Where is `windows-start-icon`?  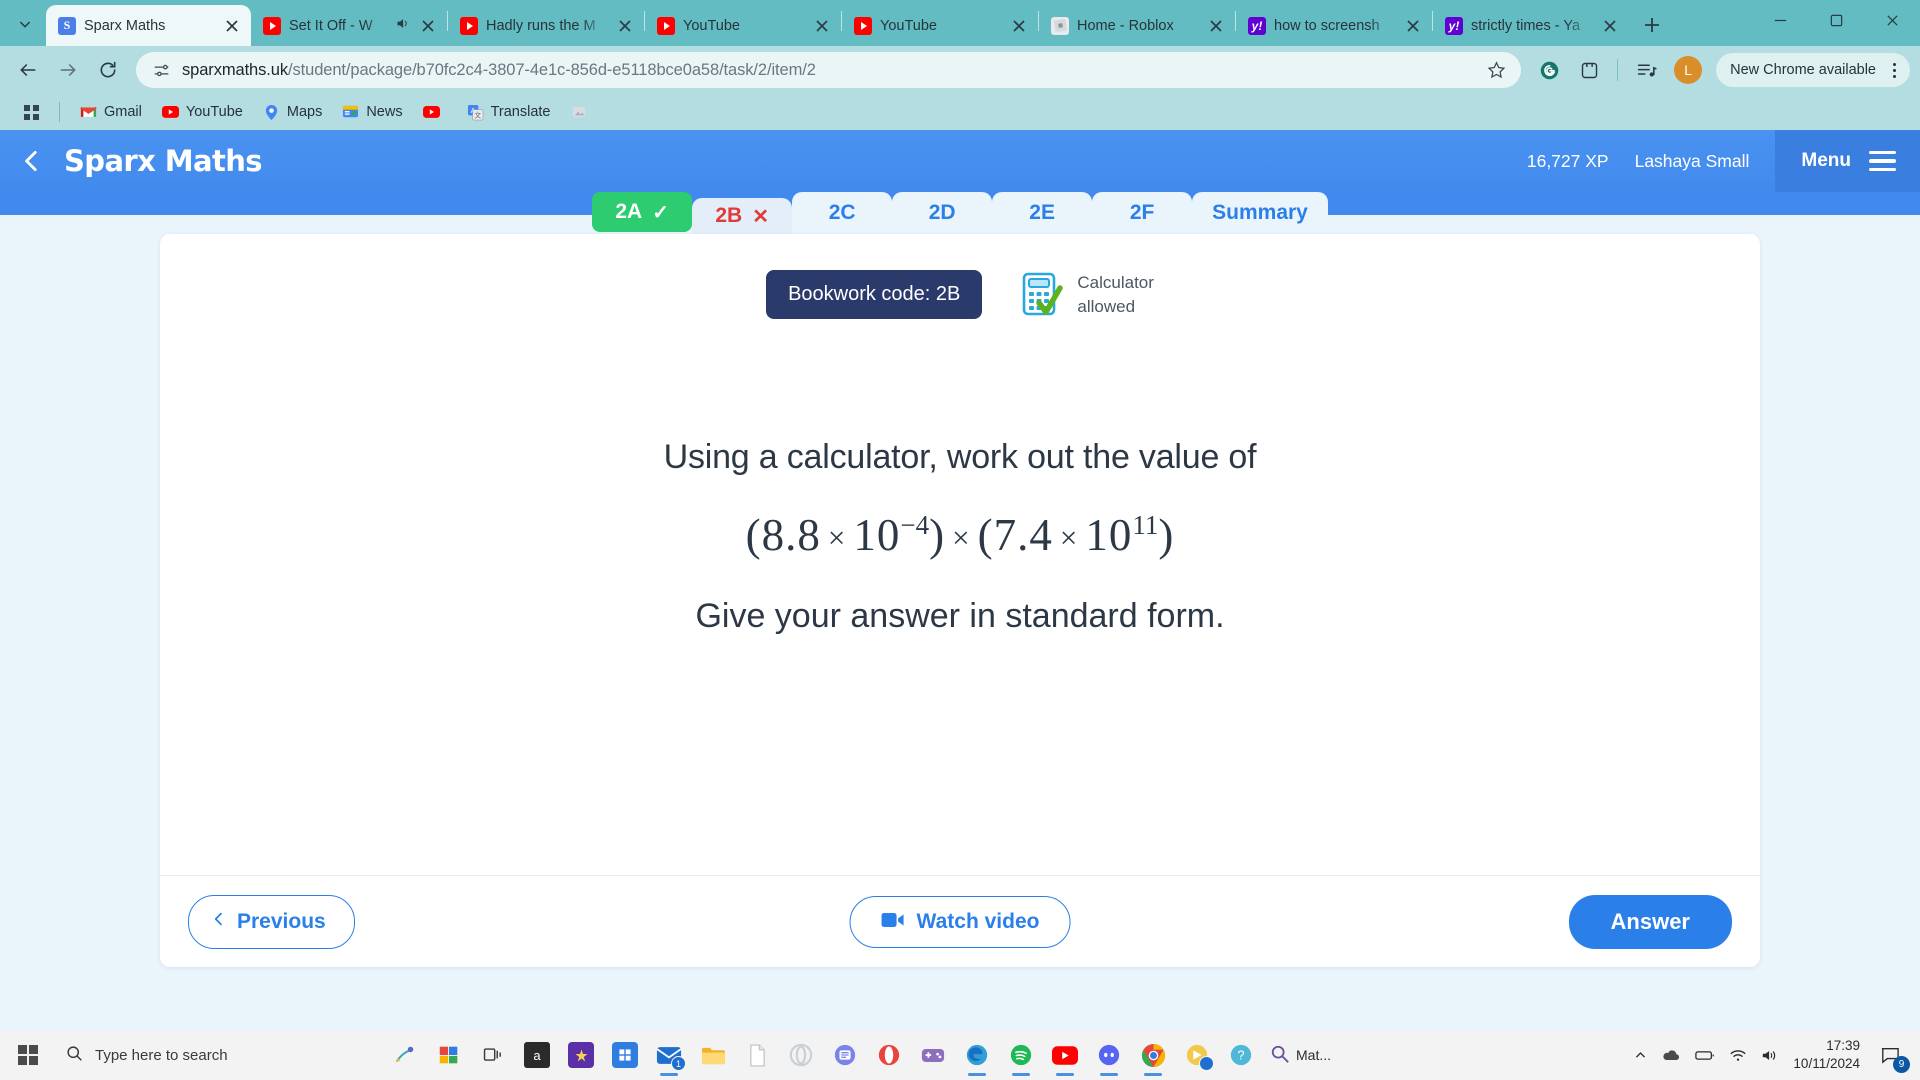 windows-start-icon is located at coordinates (28, 1055).